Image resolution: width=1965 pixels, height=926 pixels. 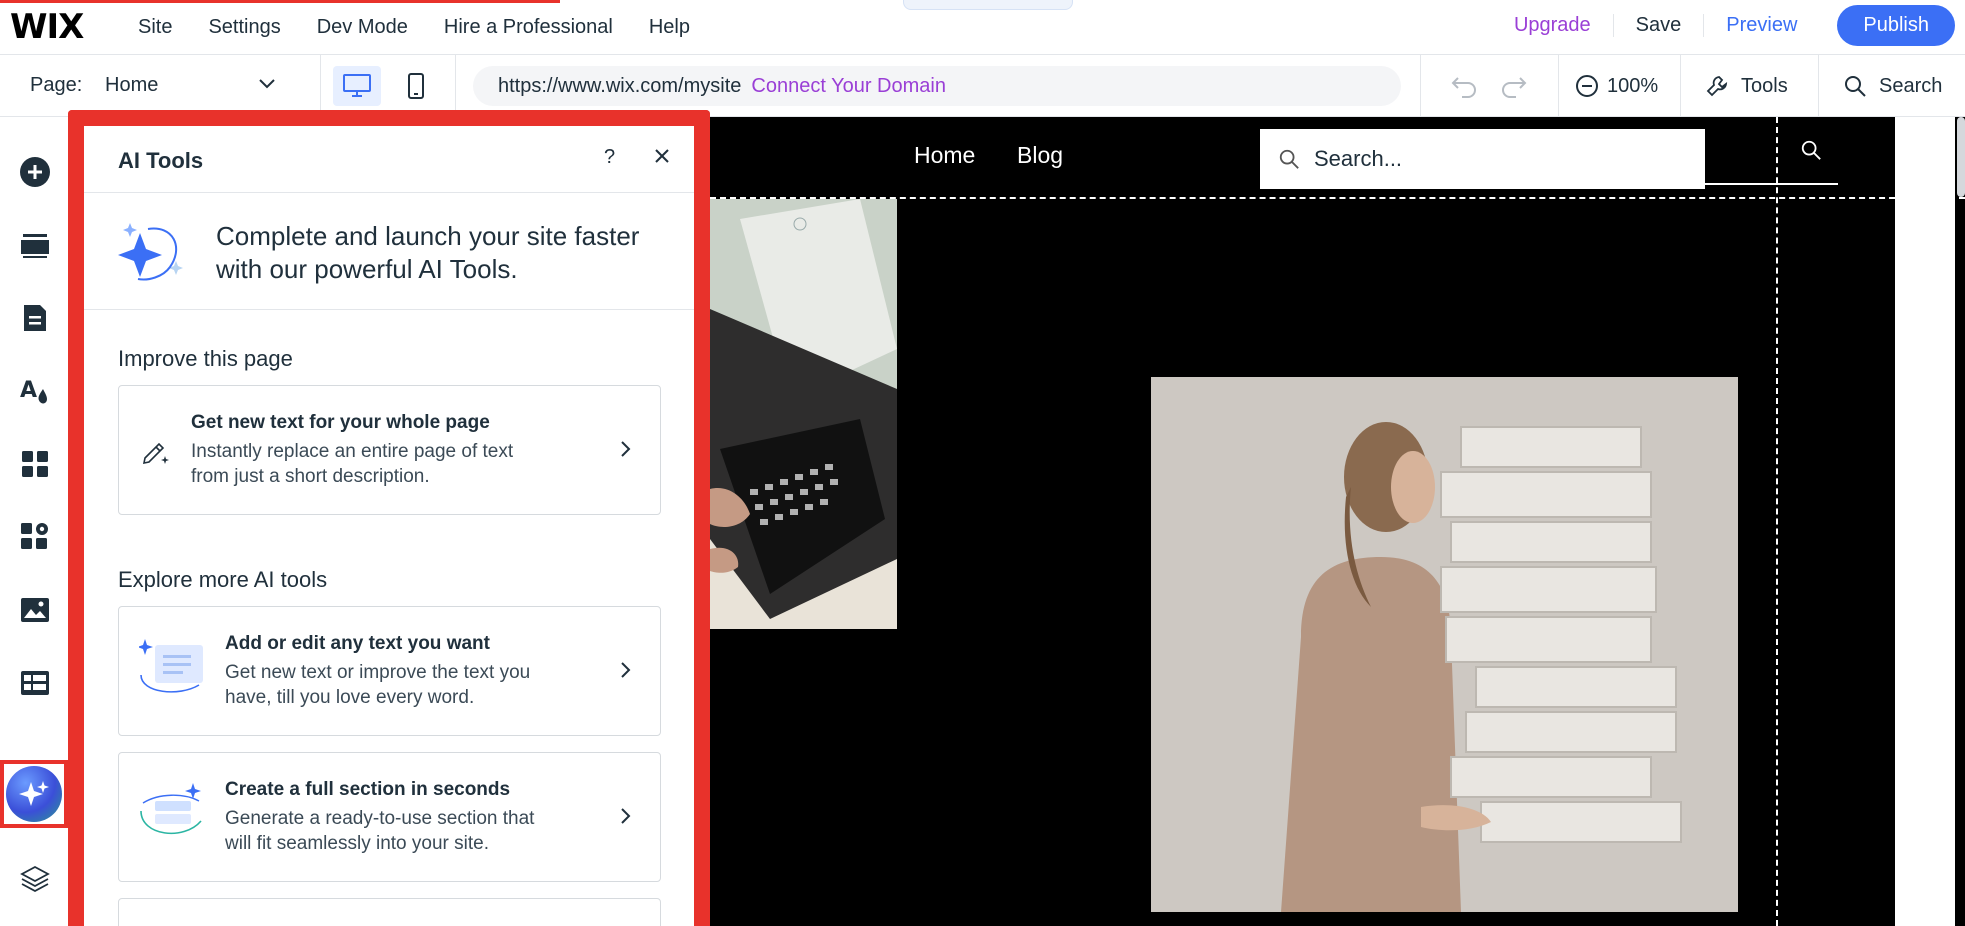 I want to click on undo-redo, so click(x=1489, y=85).